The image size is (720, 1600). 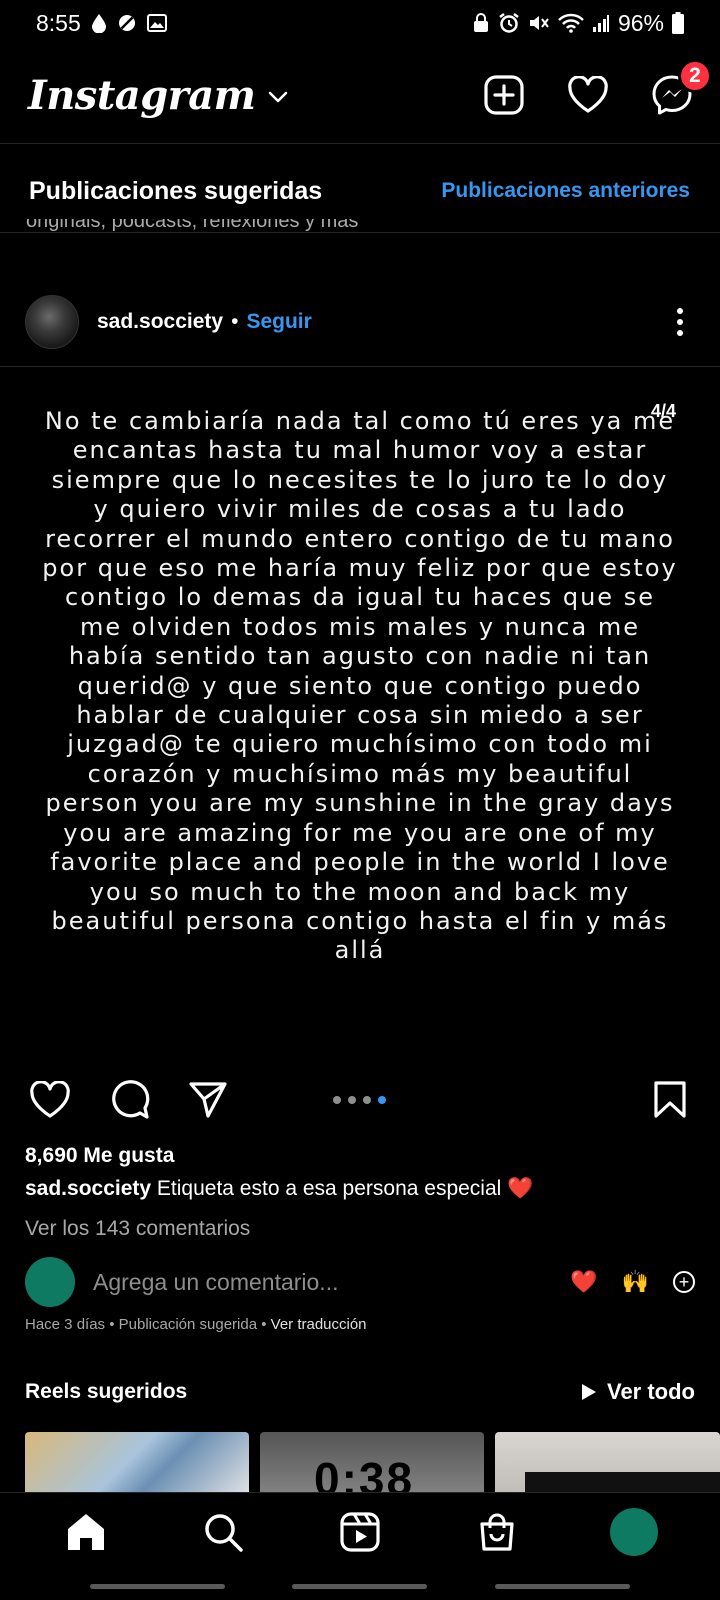 I want to click on water-drop-icon, so click(x=99, y=23).